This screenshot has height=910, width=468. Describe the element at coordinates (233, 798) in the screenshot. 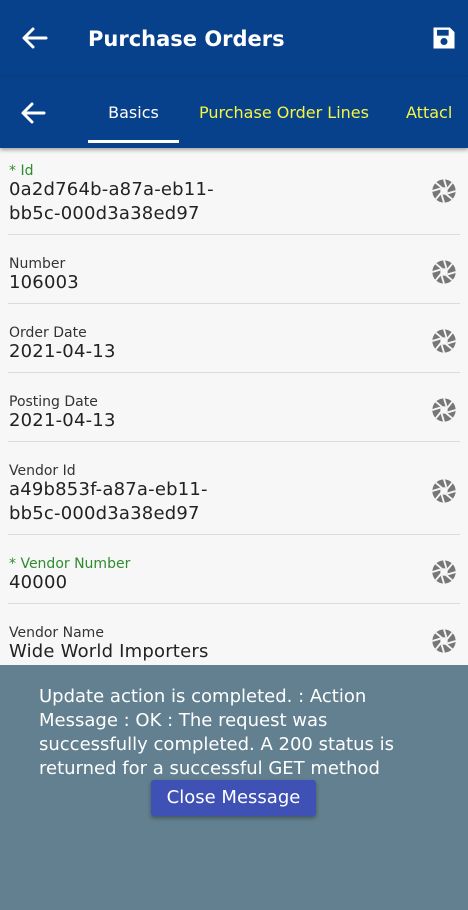

I see `close-message-button: Close Message` at that location.